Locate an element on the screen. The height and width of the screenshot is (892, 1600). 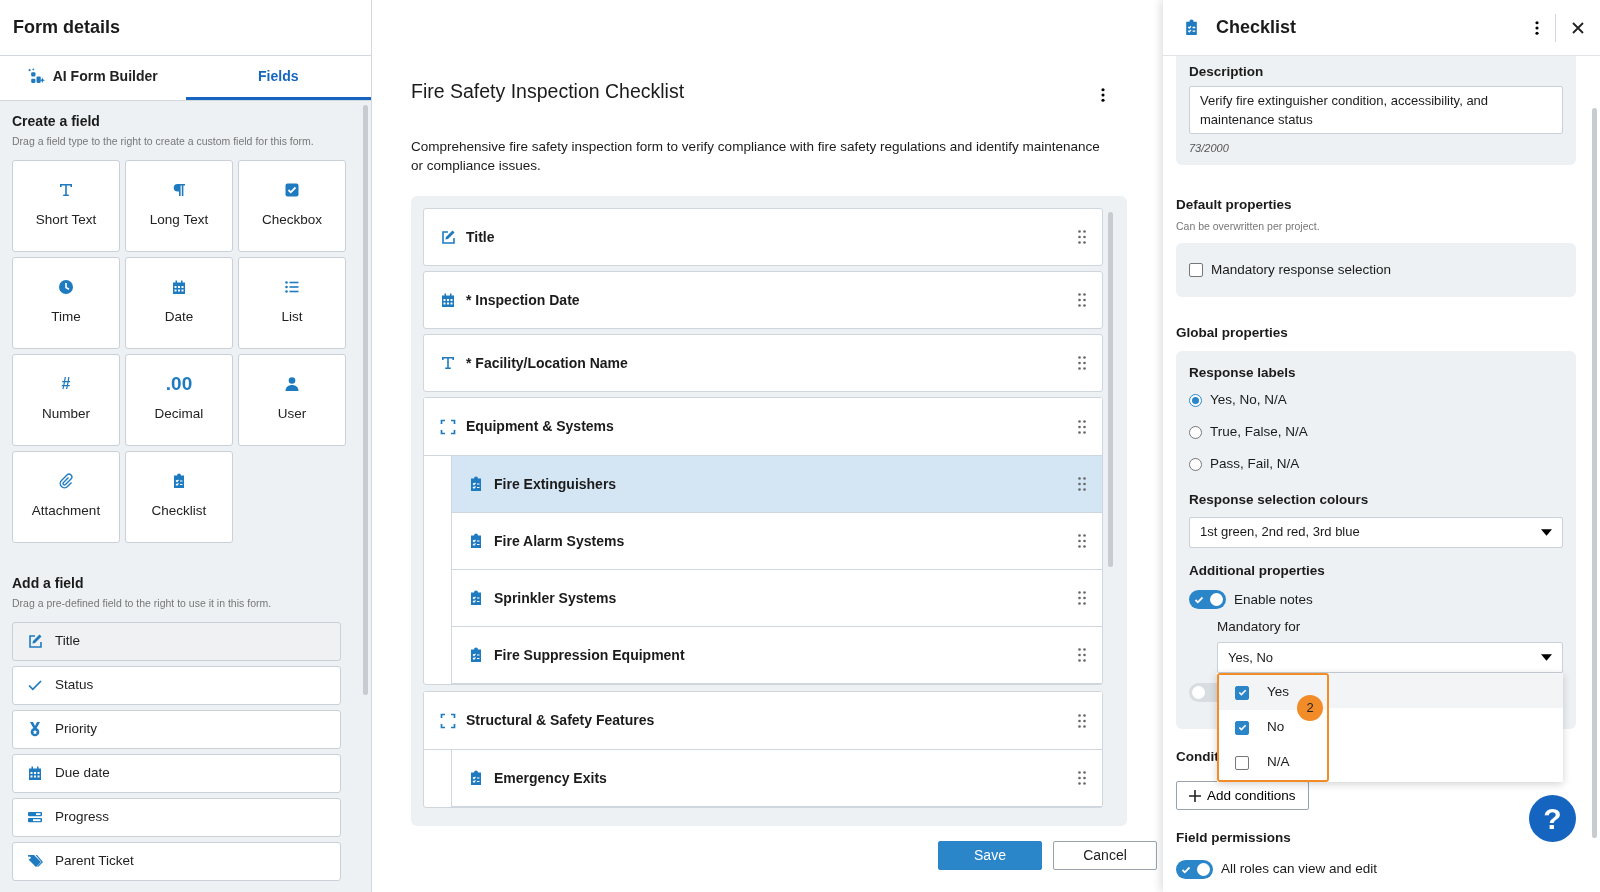
section-icon is located at coordinates (448, 720).